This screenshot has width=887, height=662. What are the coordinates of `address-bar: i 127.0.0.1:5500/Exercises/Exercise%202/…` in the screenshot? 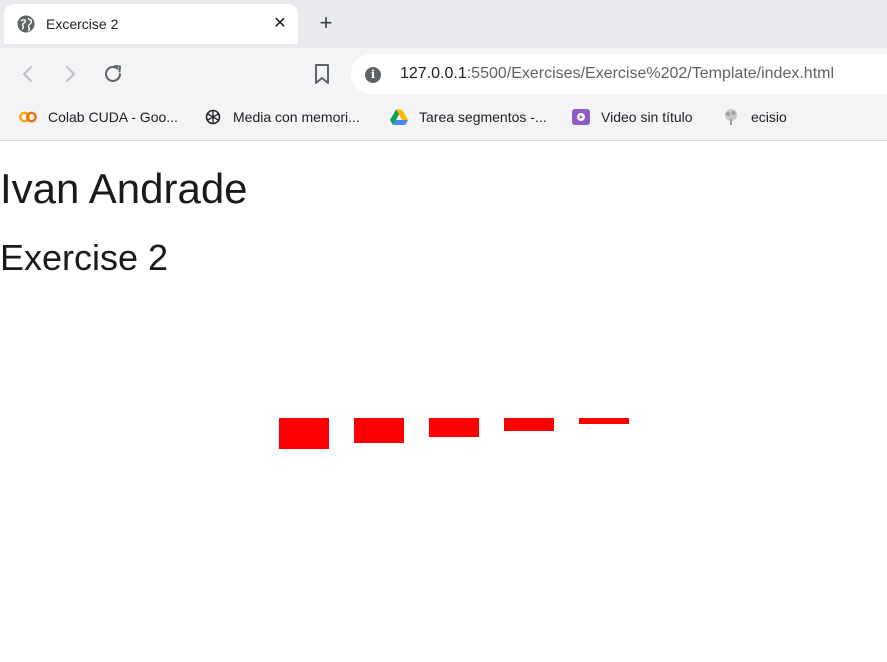 It's located at (619, 74).